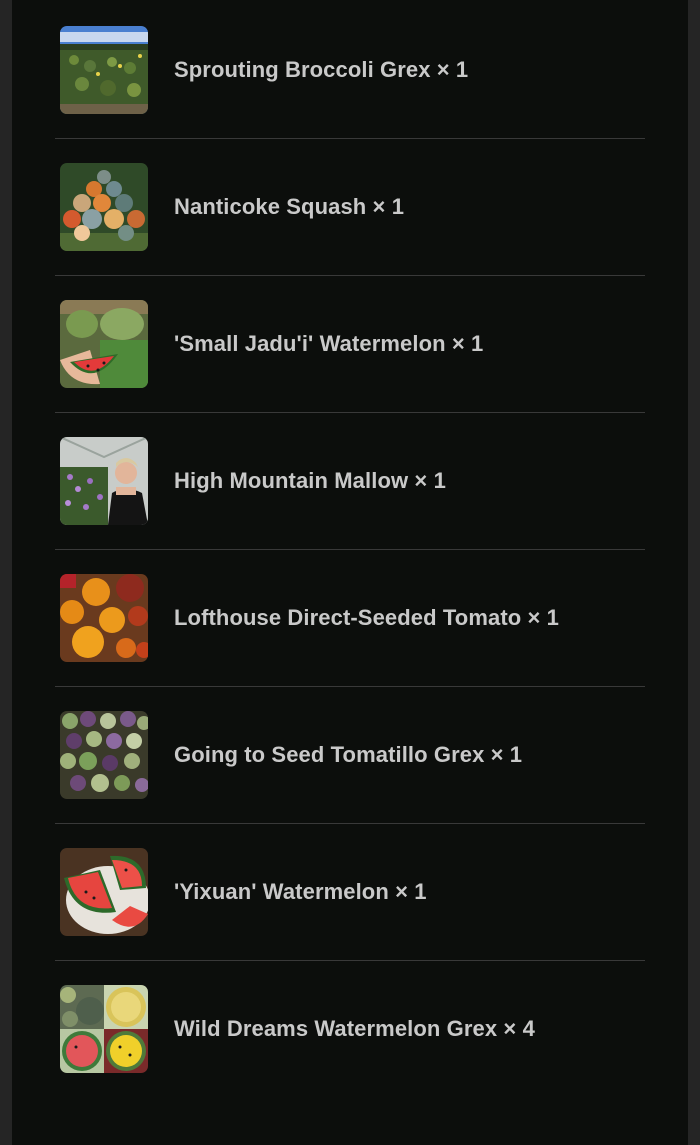 The width and height of the screenshot is (700, 1145). I want to click on item-label: Lofthouse Direct-Seeded Tomato × 1, so click(366, 618).